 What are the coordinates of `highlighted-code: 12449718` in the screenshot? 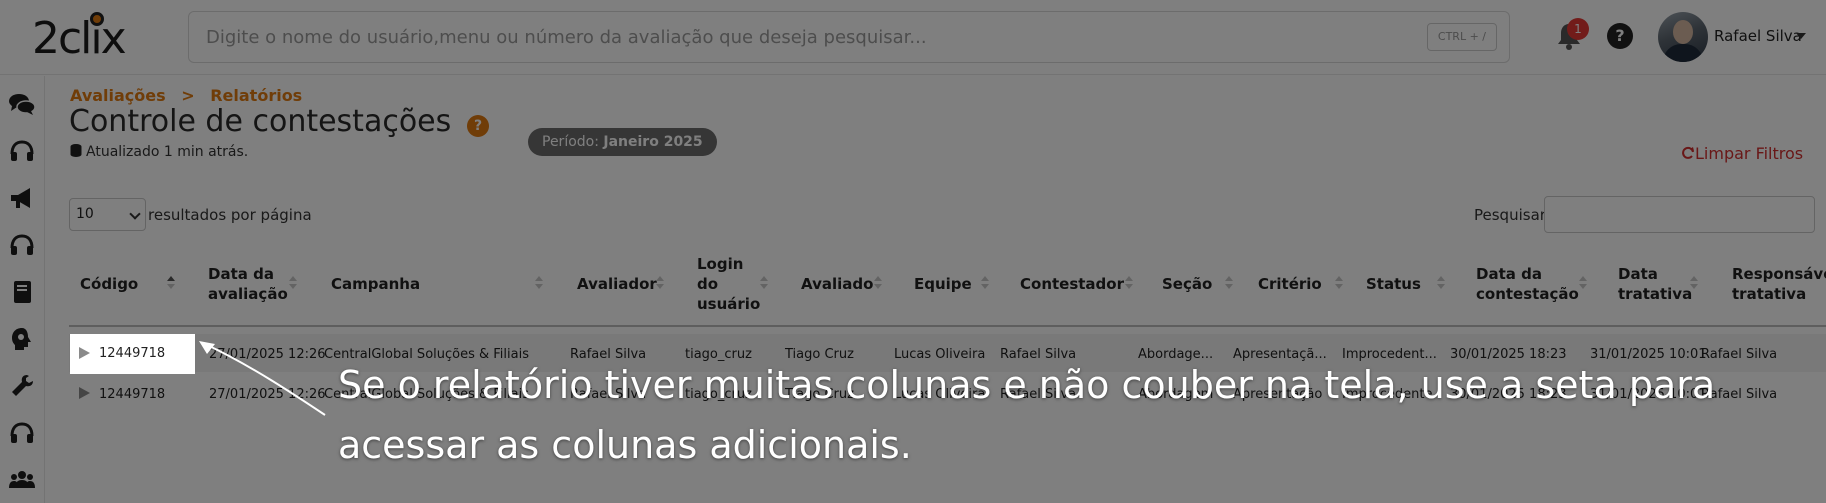 It's located at (132, 353).